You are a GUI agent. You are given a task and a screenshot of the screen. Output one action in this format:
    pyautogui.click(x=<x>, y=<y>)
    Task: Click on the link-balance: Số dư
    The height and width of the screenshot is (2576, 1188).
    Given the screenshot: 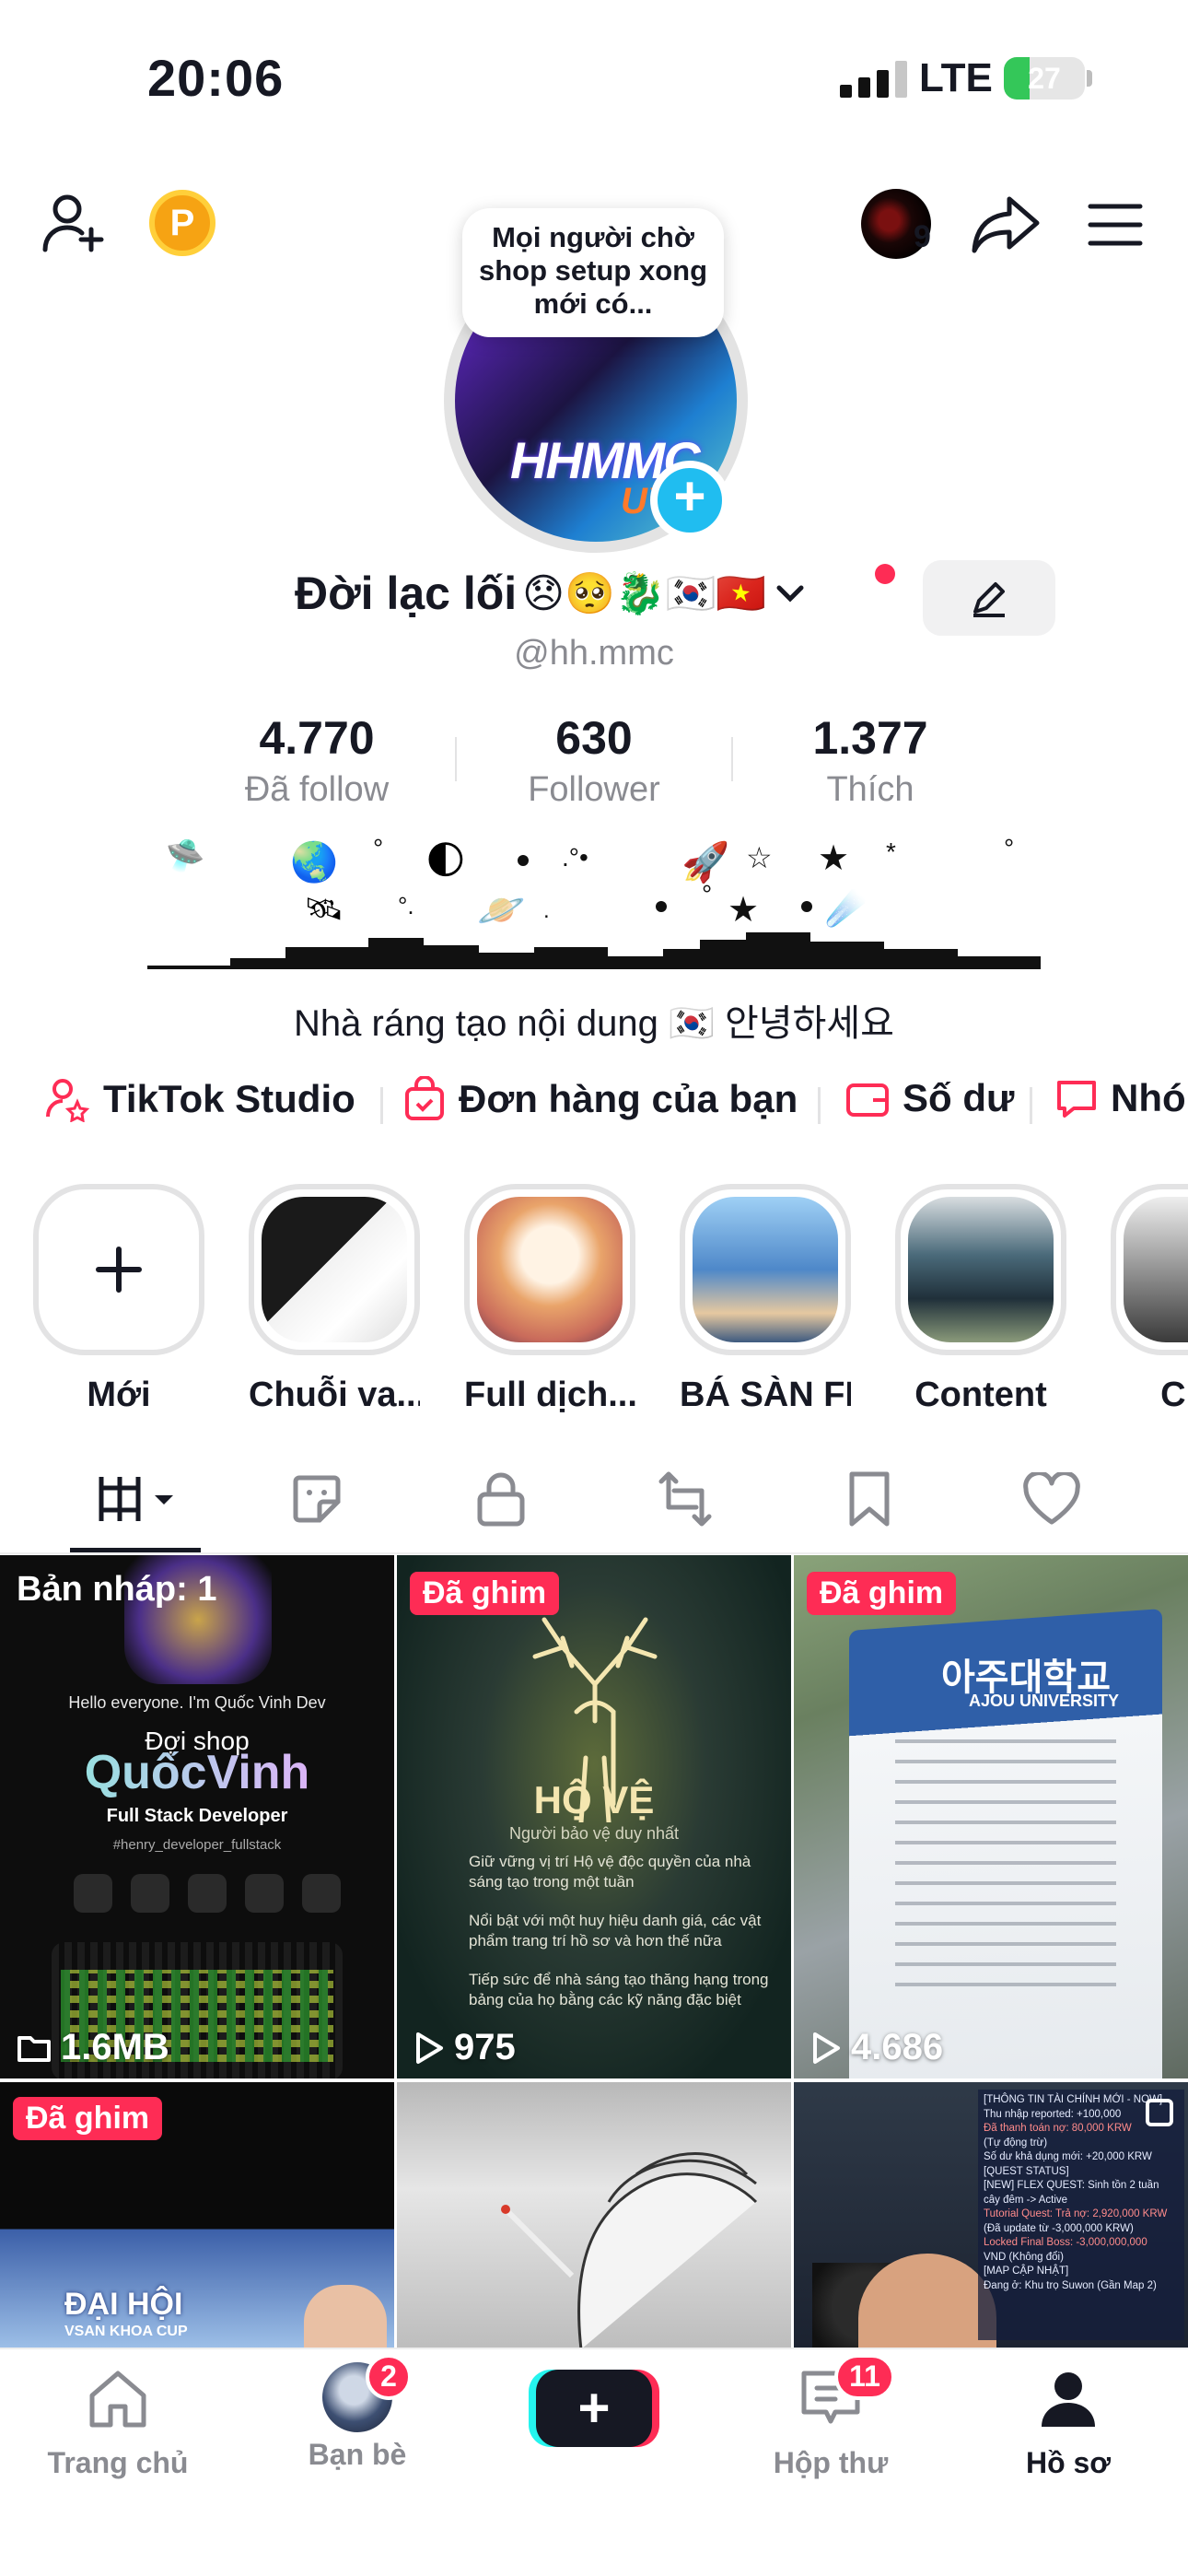 What is the action you would take?
    pyautogui.click(x=929, y=1098)
    